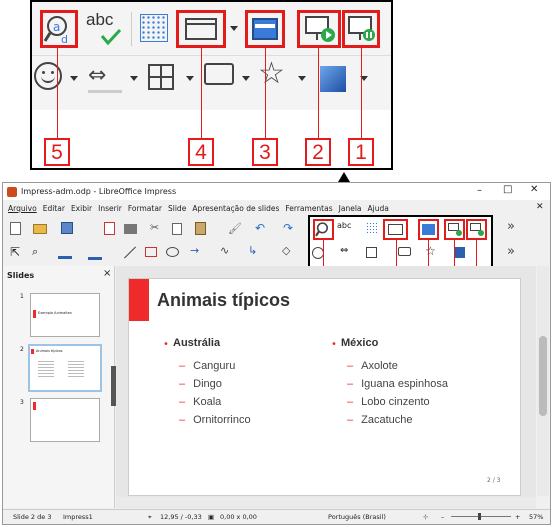  What do you see at coordinates (318, 152) in the screenshot?
I see `label-2: 2` at bounding box center [318, 152].